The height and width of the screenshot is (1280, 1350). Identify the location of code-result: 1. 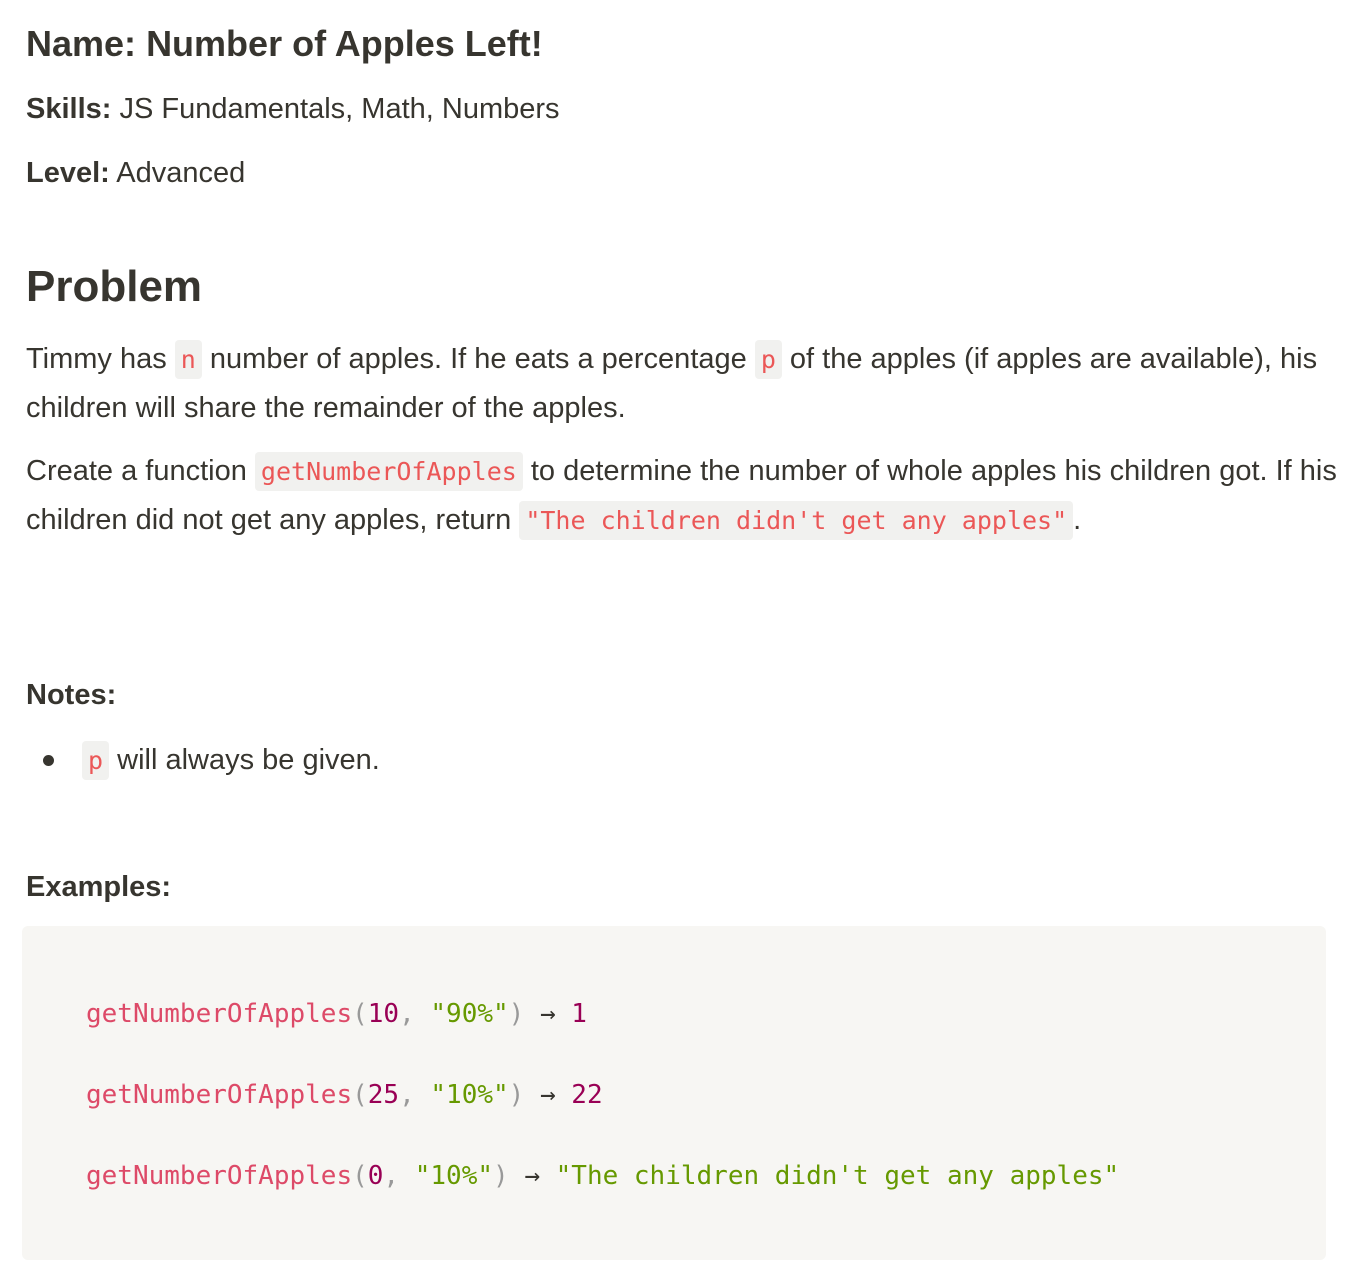
(579, 1014).